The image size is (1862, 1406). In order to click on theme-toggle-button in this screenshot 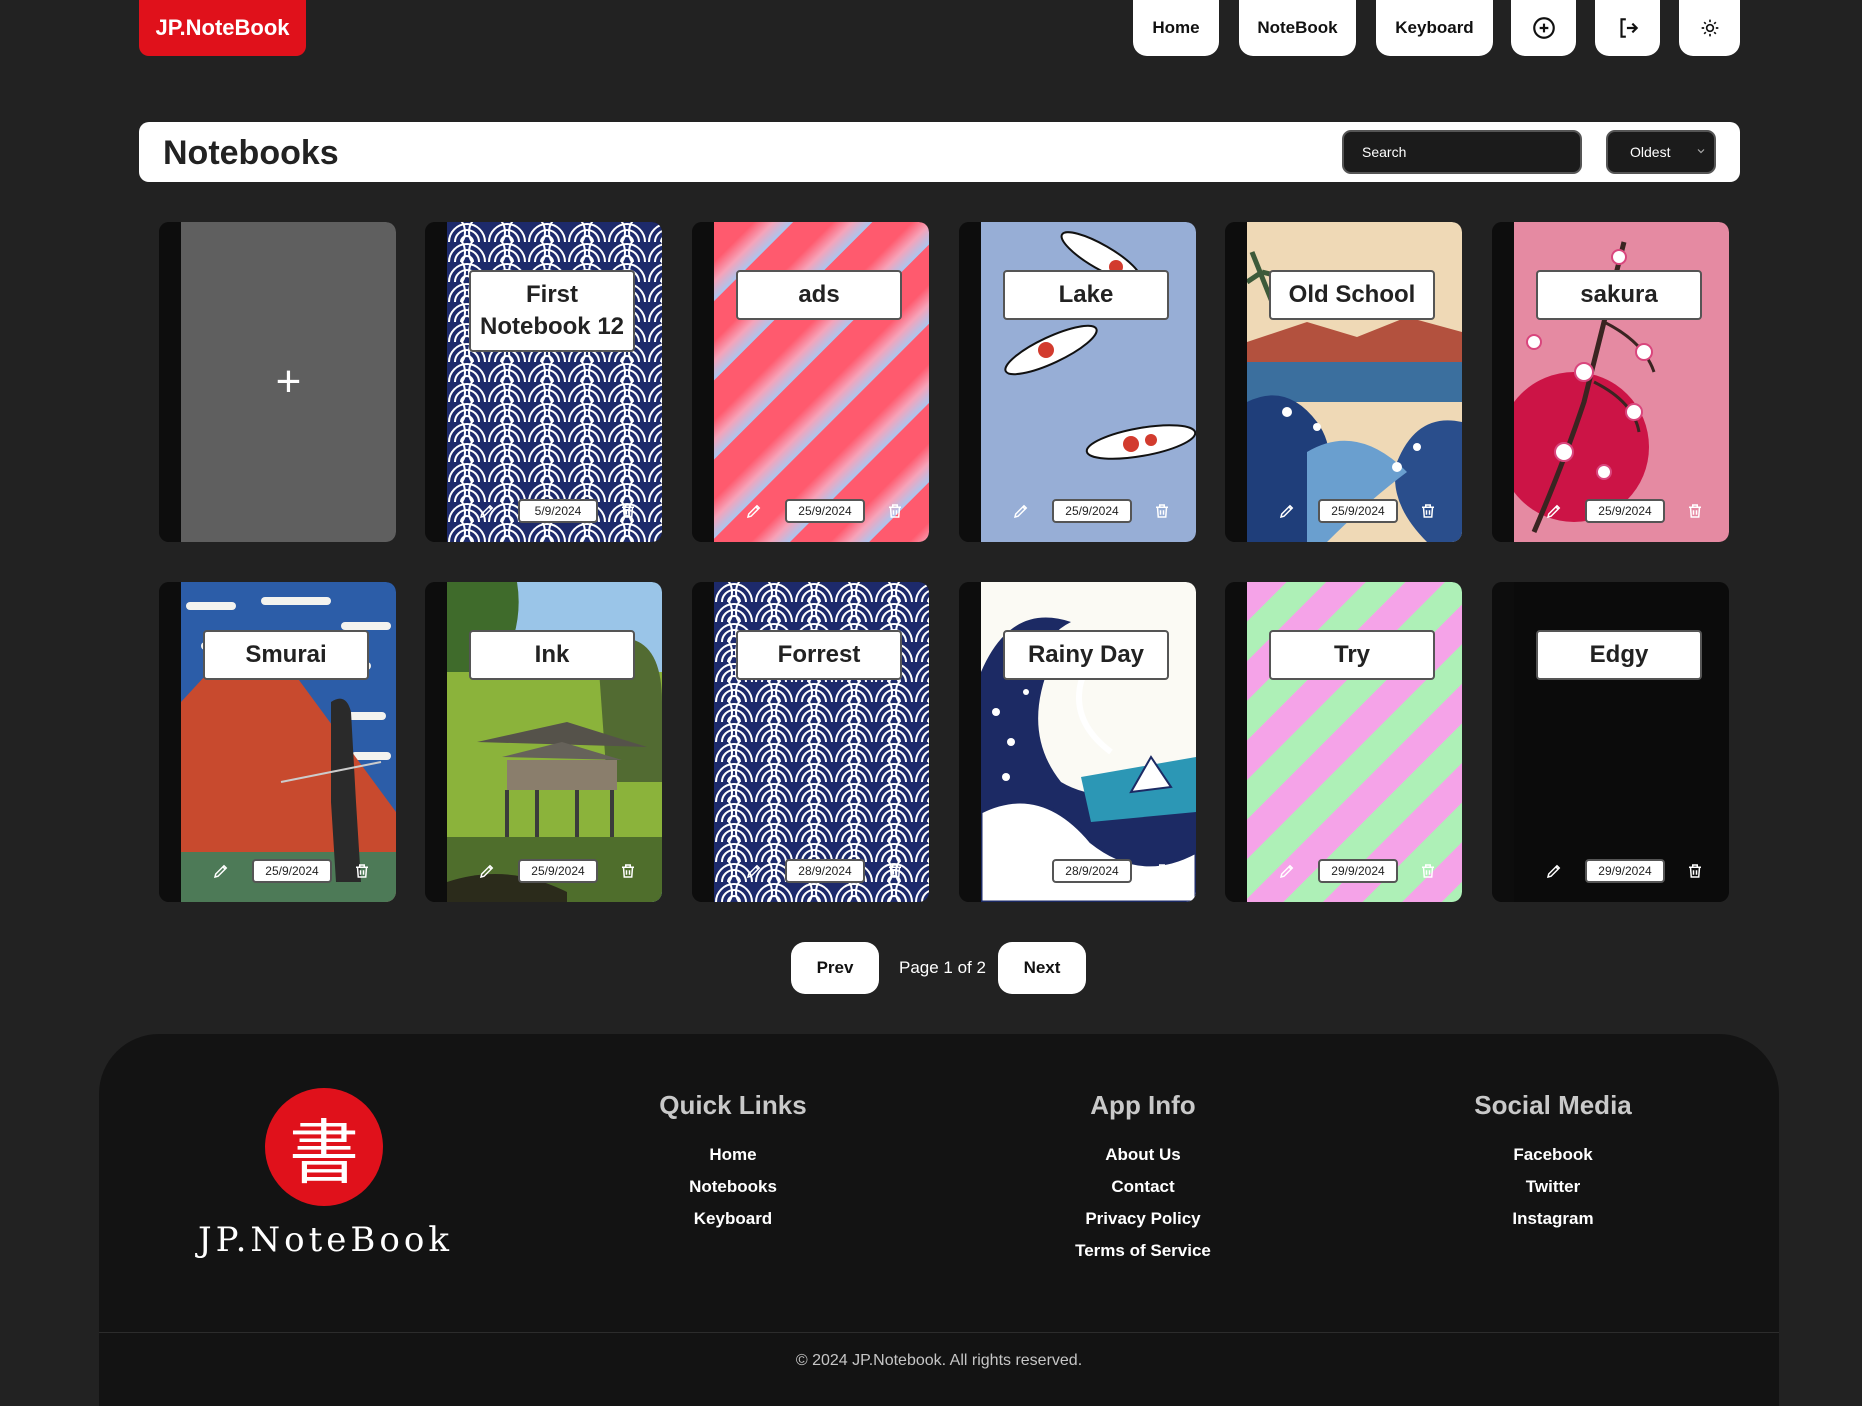, I will do `click(1709, 28)`.